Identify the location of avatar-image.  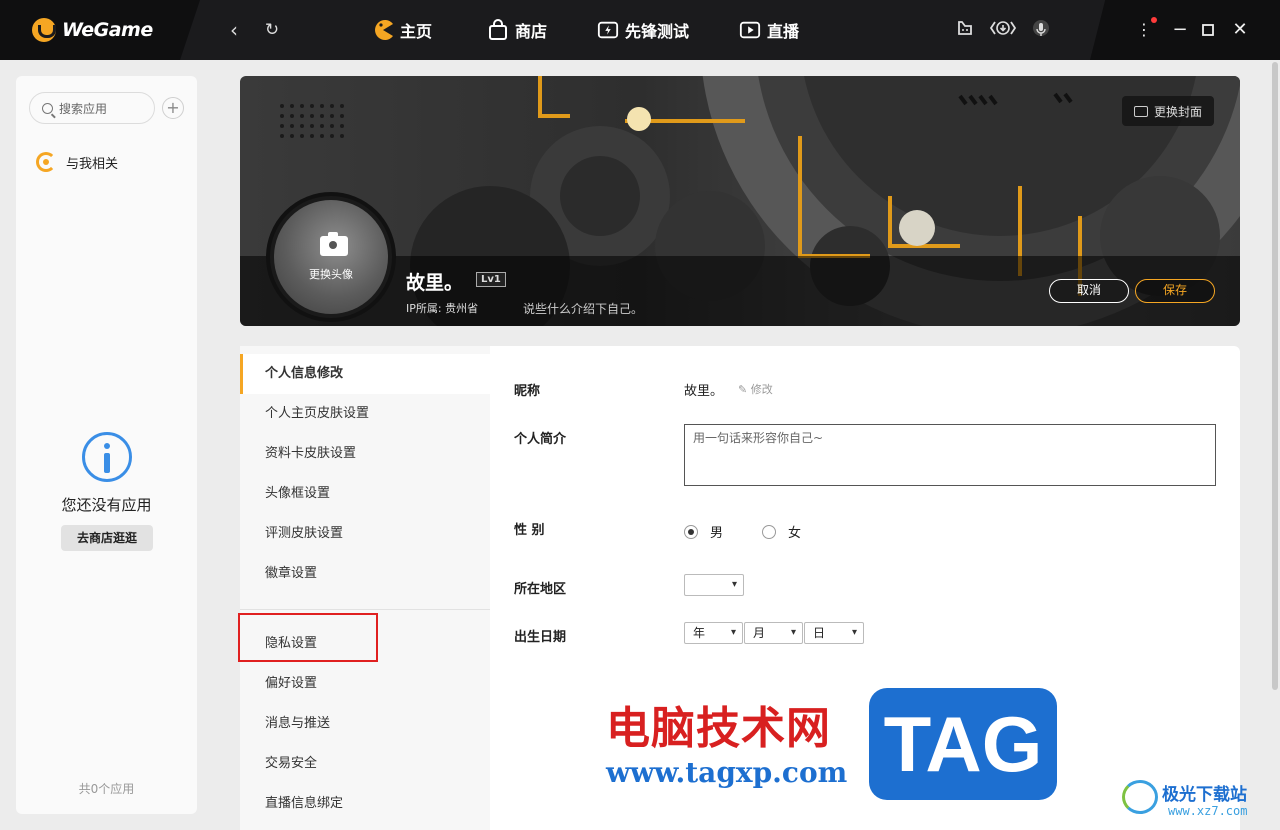
(331, 257).